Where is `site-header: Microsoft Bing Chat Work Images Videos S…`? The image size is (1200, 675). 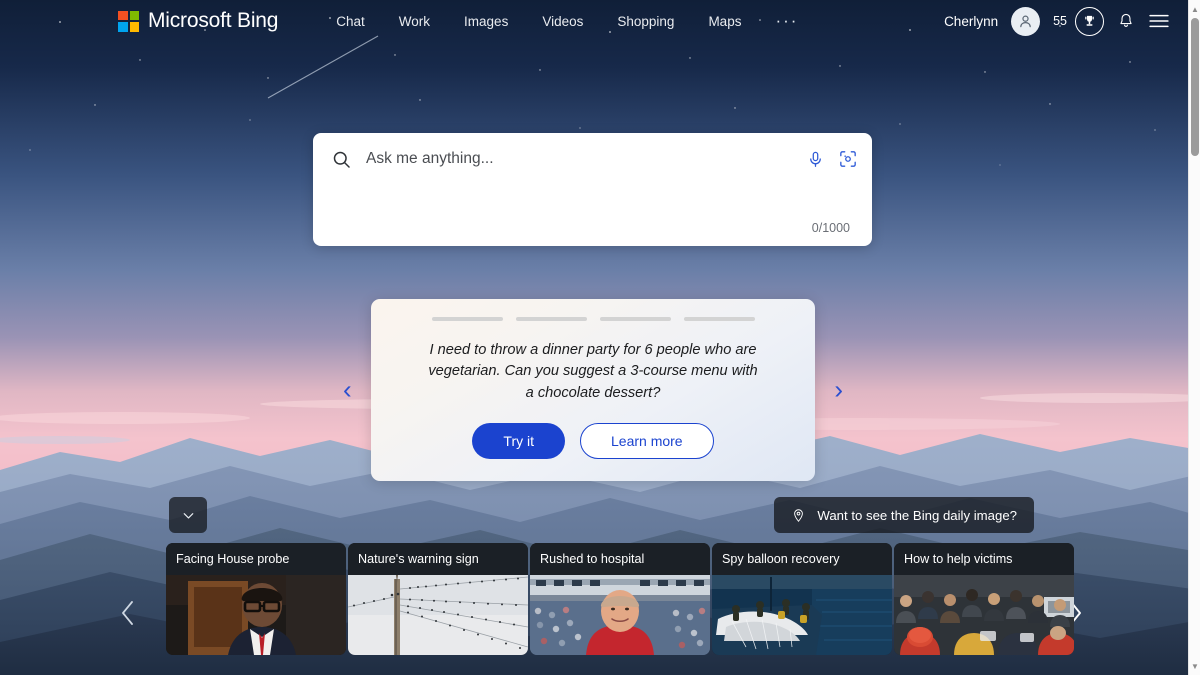
site-header: Microsoft Bing Chat Work Images Videos S… is located at coordinates (594, 21).